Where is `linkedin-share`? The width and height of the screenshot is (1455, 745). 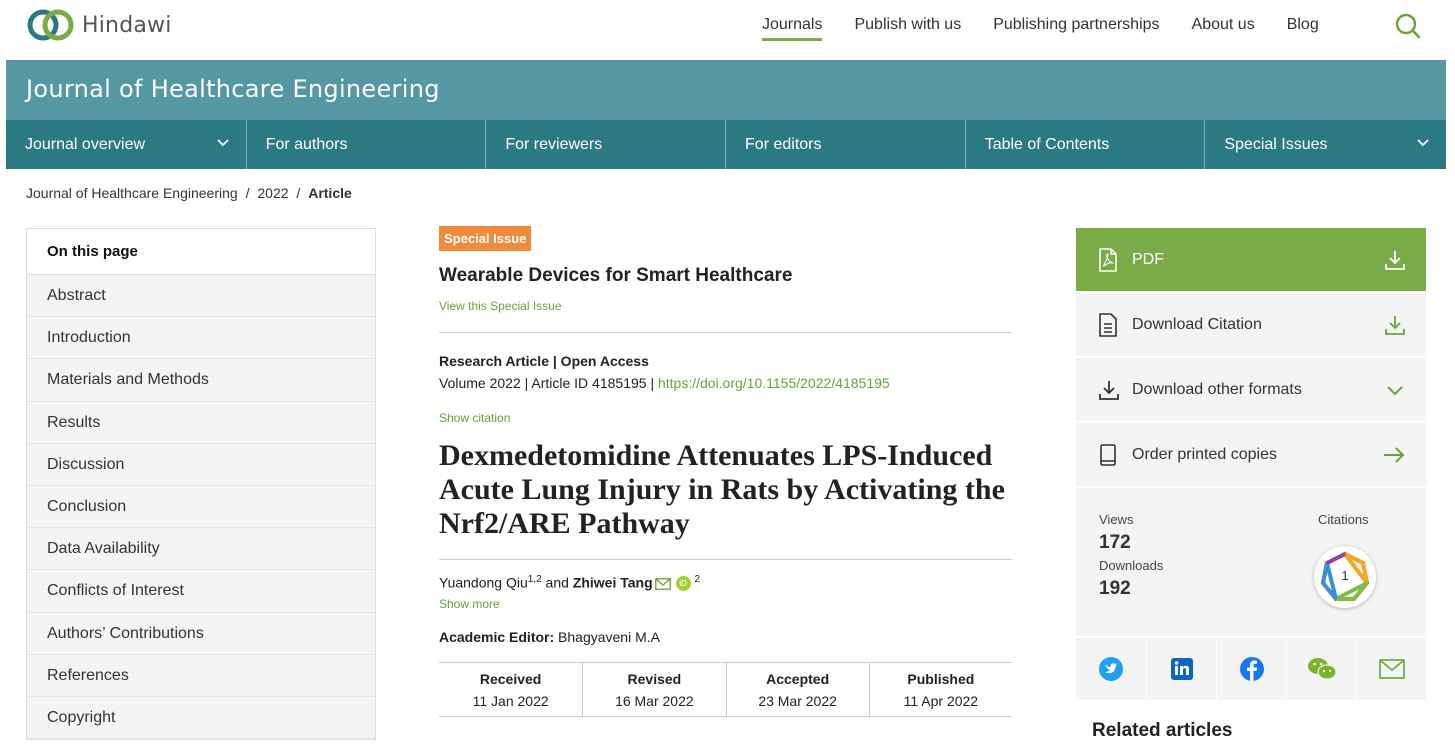 linkedin-share is located at coordinates (1181, 669).